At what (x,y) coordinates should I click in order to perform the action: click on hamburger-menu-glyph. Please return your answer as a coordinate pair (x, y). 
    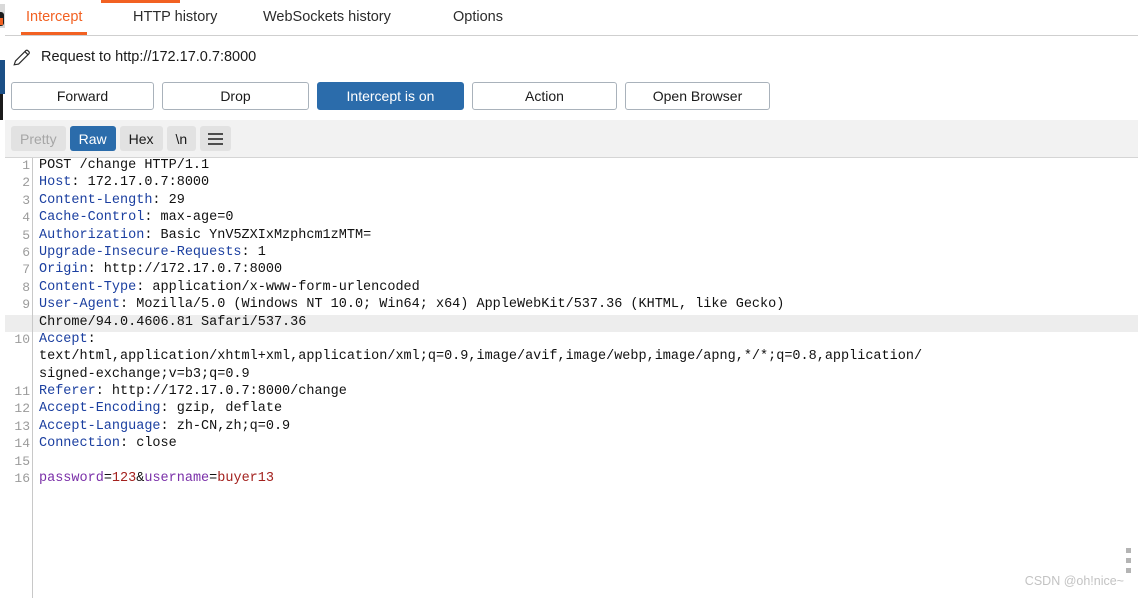
    Looking at the image, I should click on (216, 138).